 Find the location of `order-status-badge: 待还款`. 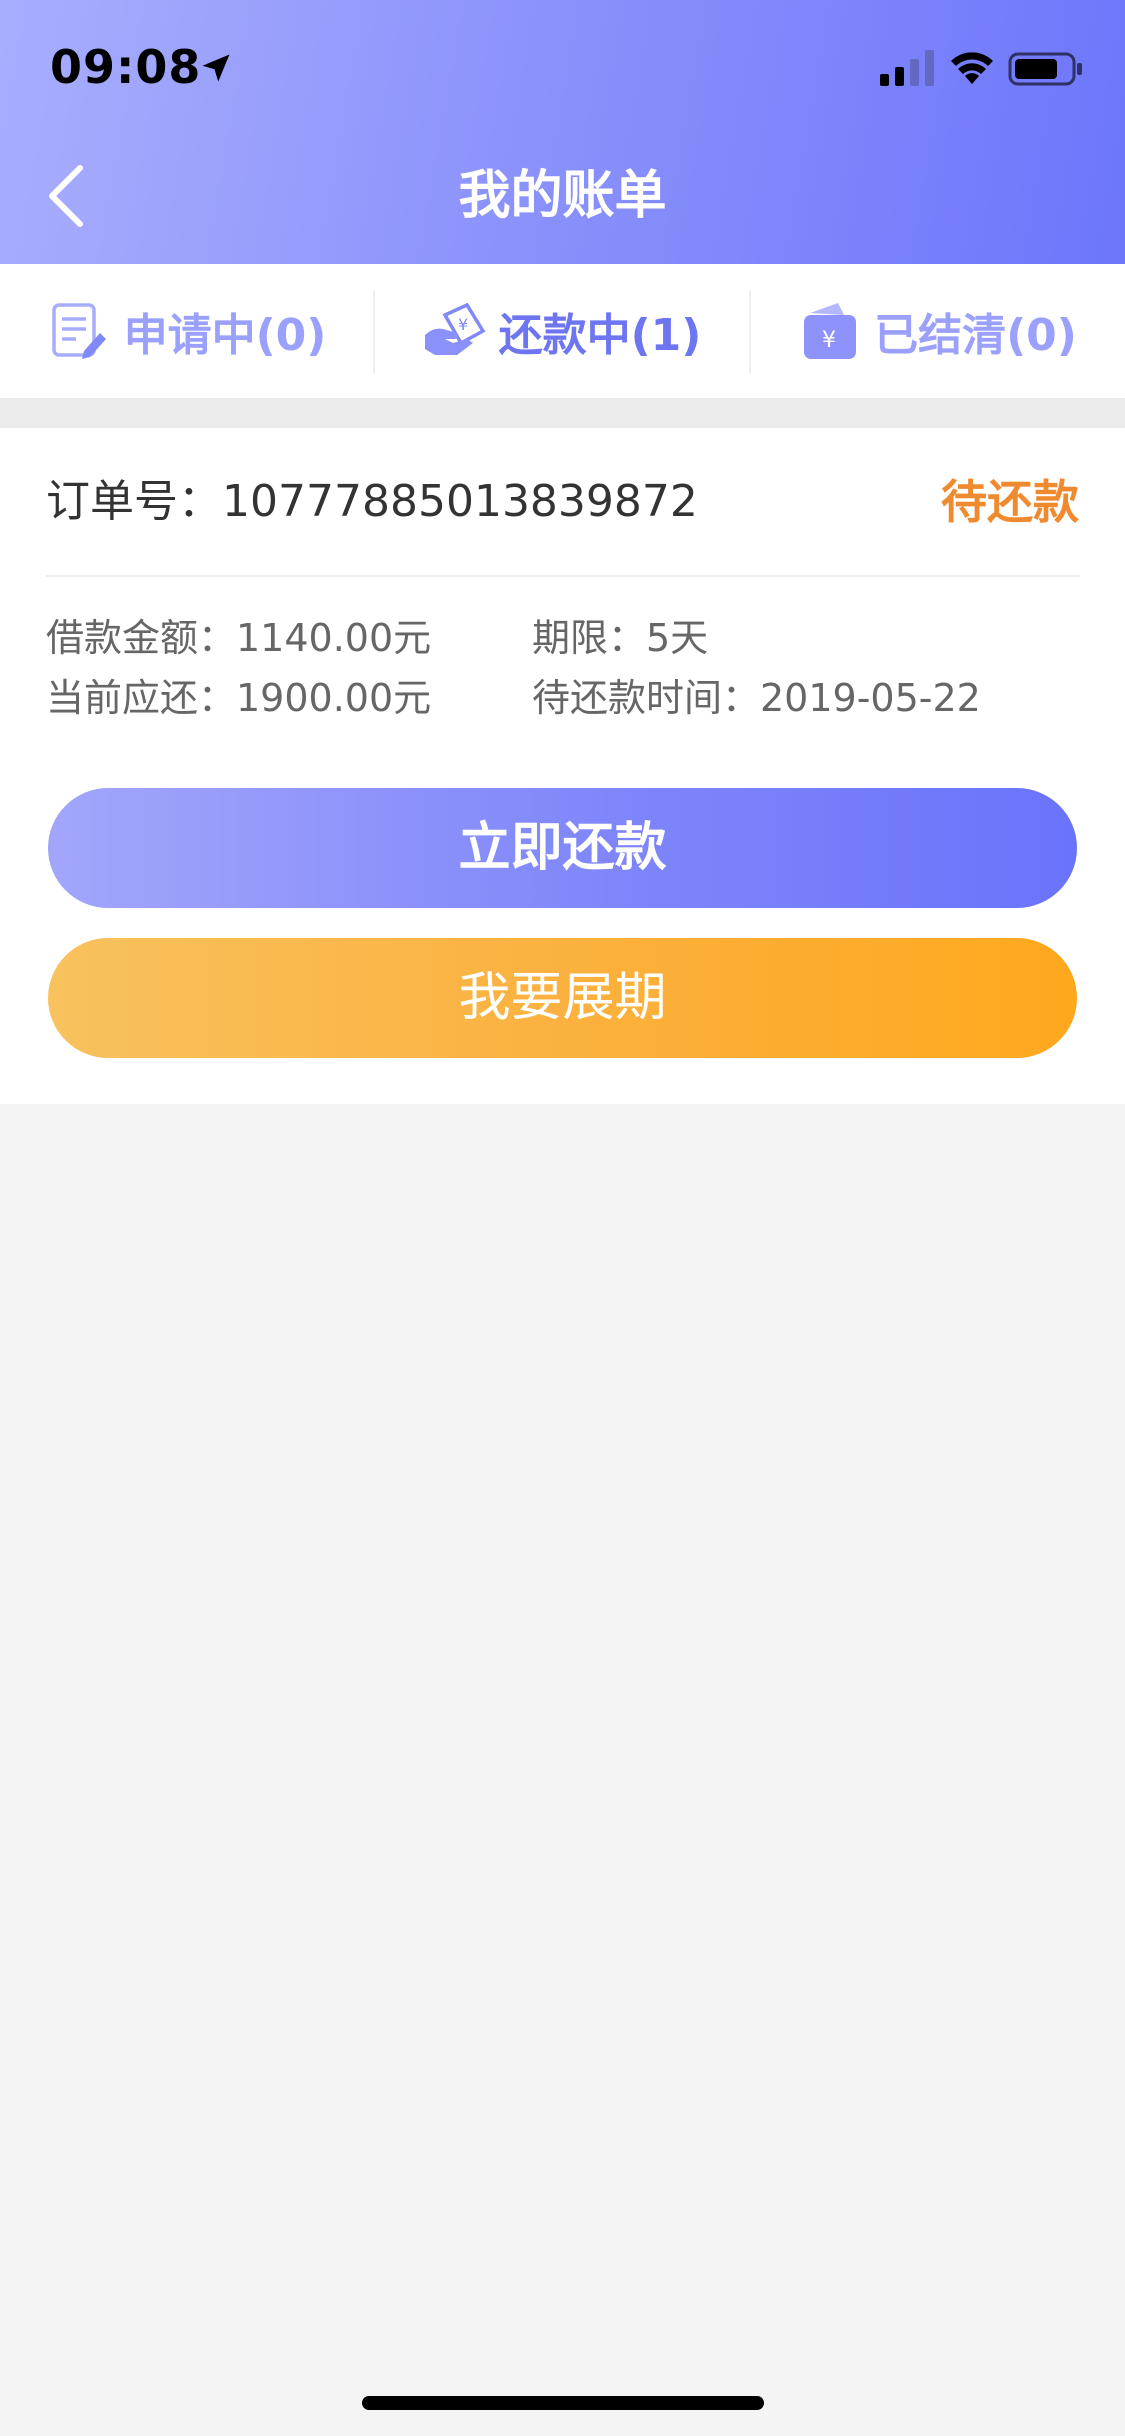

order-status-badge: 待还款 is located at coordinates (1010, 502).